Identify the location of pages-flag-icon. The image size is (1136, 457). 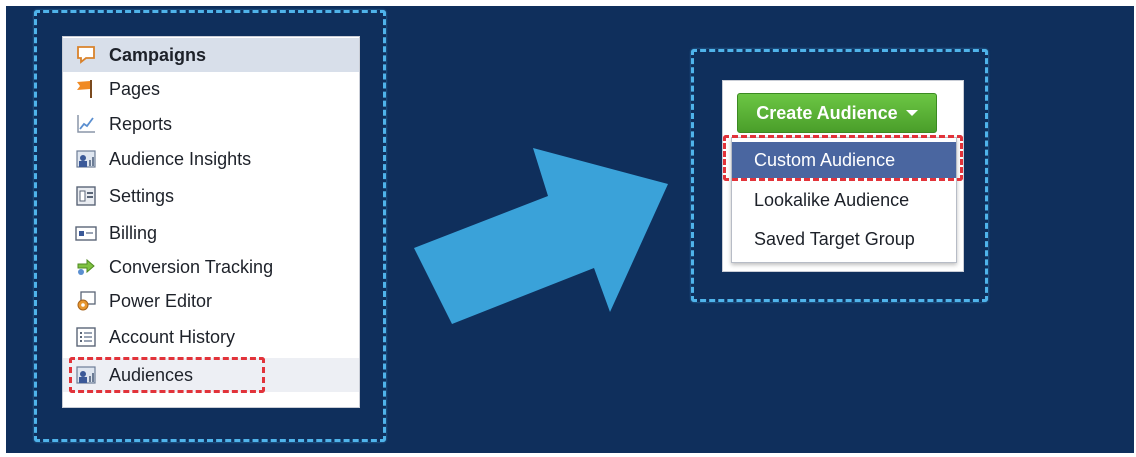
(86, 89).